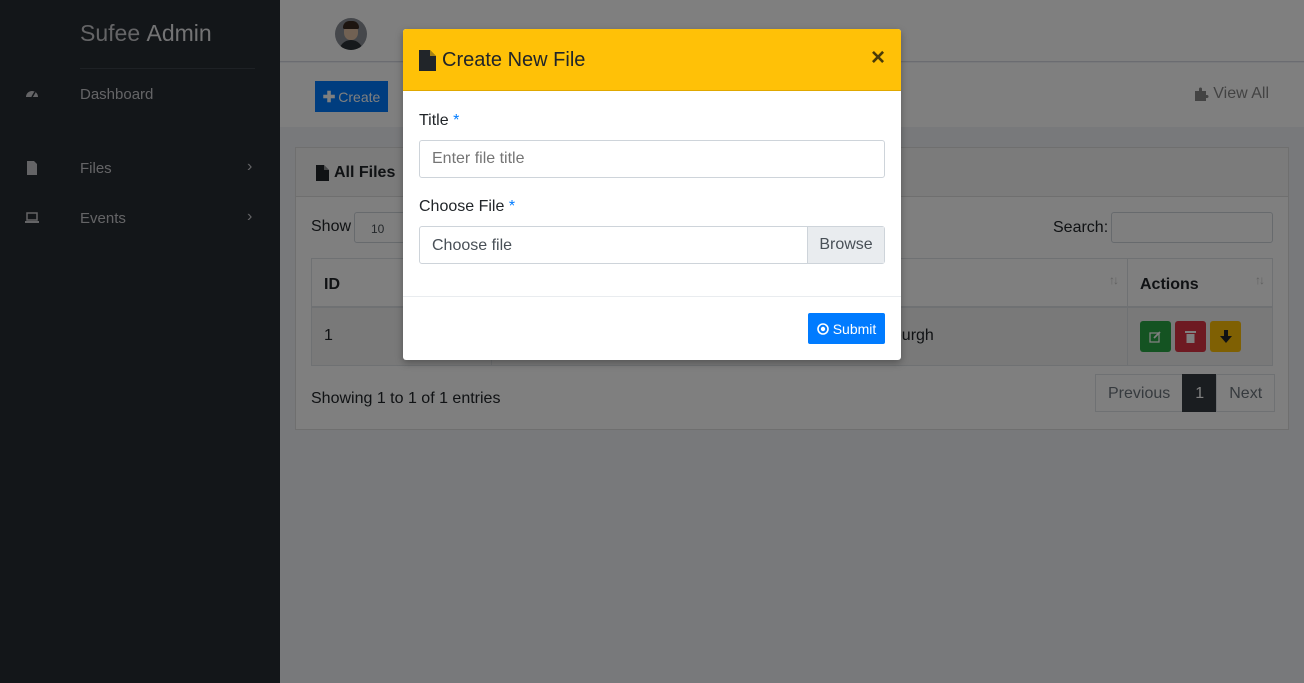 The image size is (1304, 683). Describe the element at coordinates (439, 120) in the screenshot. I see `title-label: Title *` at that location.